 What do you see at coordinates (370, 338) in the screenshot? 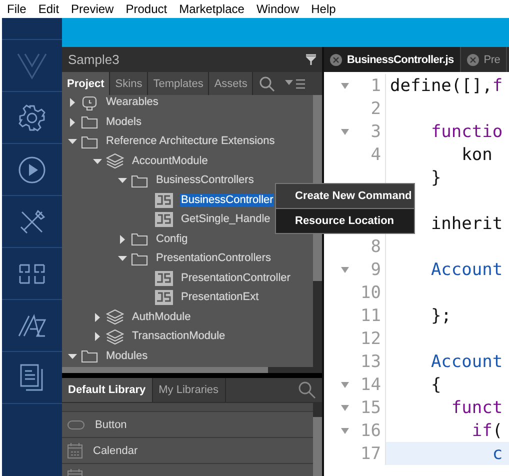
I see `line-number: 12` at bounding box center [370, 338].